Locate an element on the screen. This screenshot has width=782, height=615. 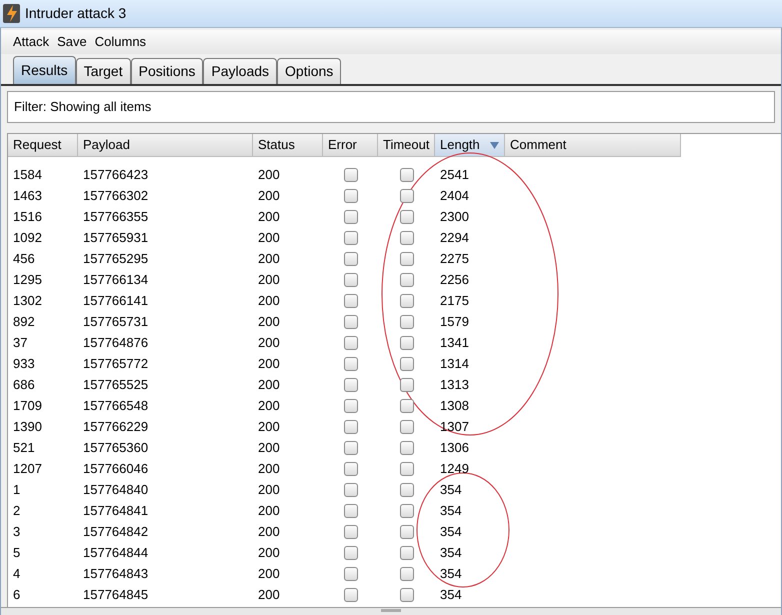
tab: Options is located at coordinates (309, 71).